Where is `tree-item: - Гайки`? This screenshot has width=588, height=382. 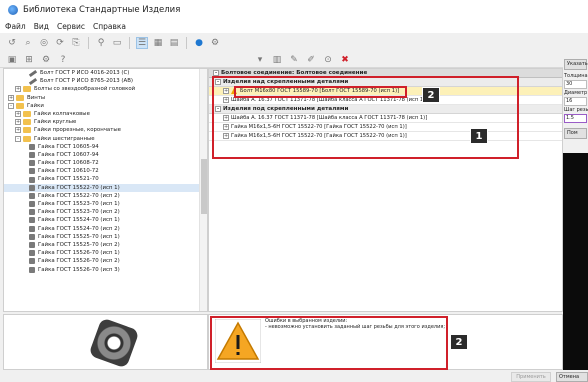
tree-item: - Гайки is located at coordinates (105, 106).